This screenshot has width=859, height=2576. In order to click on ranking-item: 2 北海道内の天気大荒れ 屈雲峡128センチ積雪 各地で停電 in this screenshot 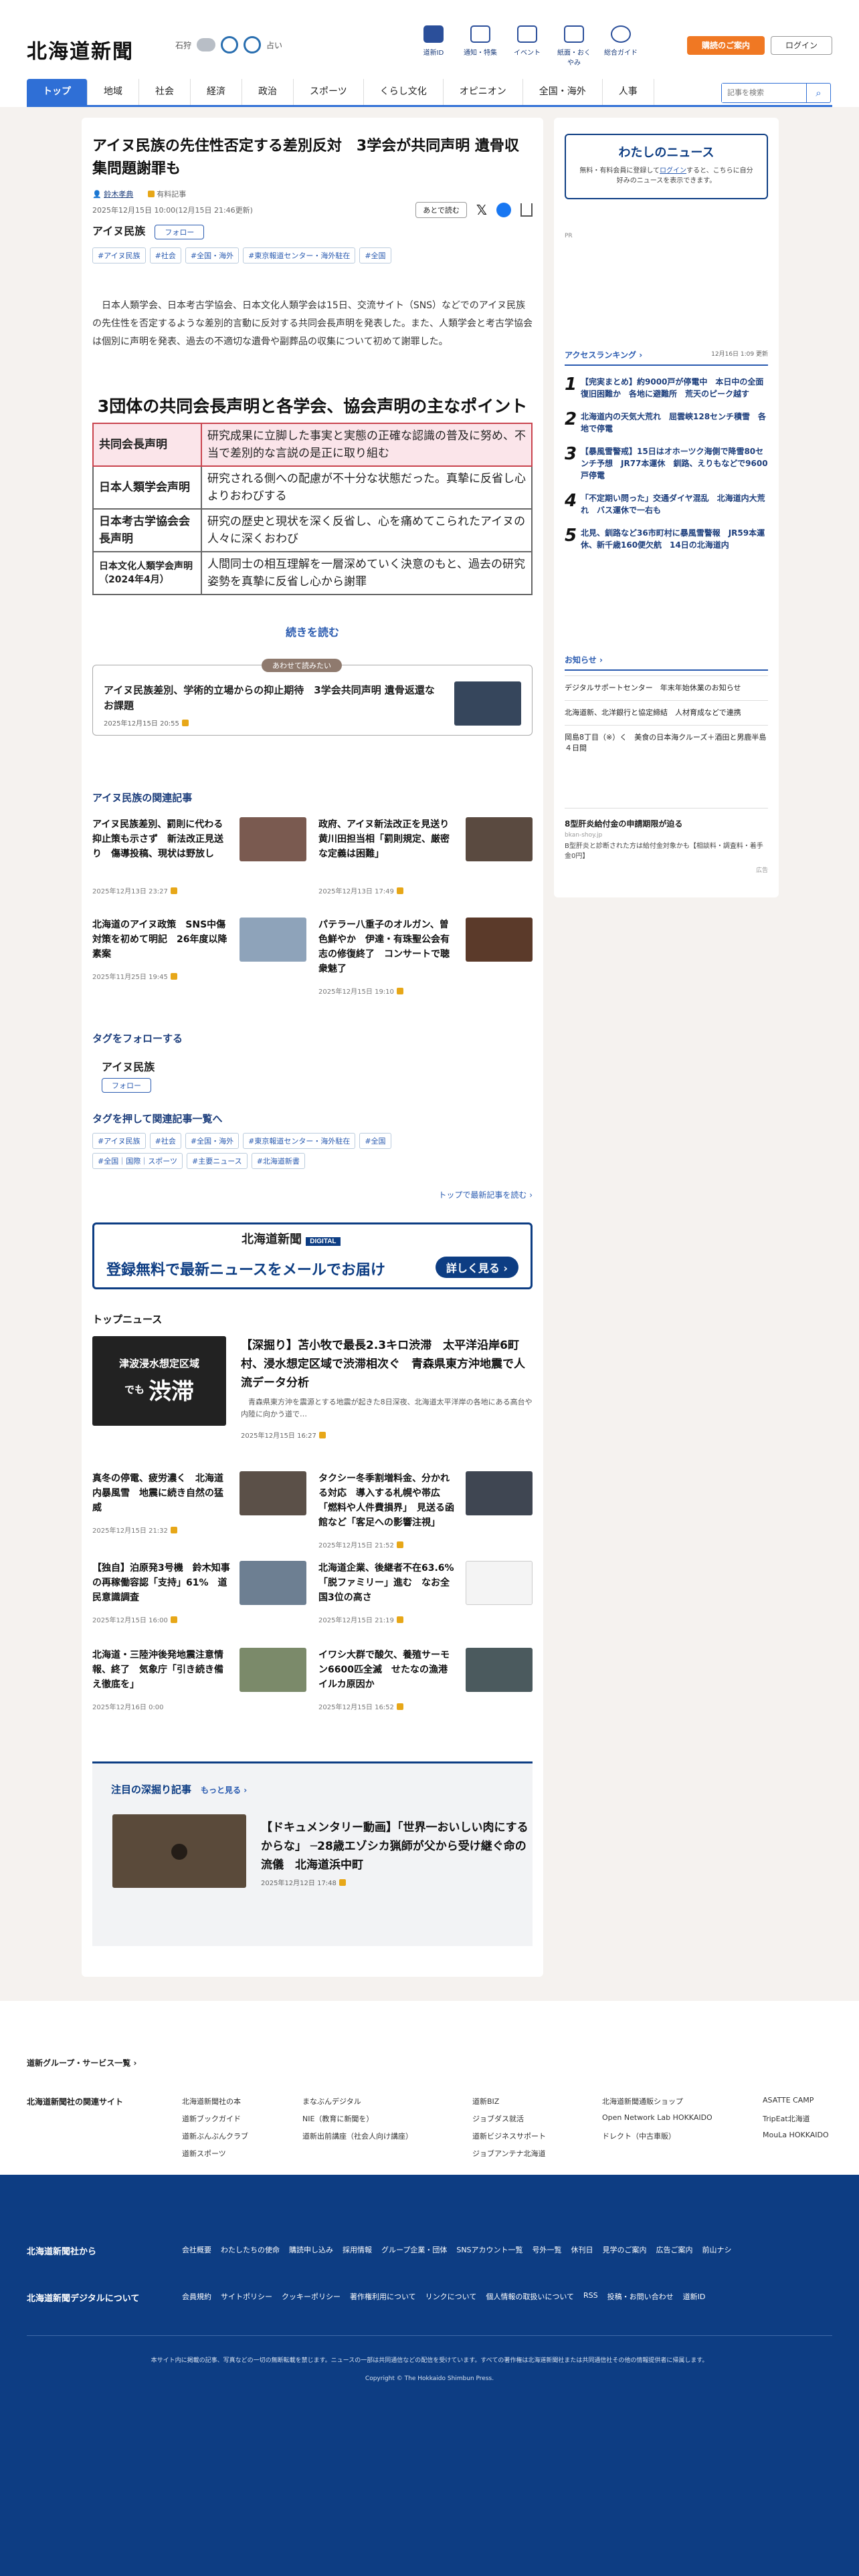, I will do `click(666, 423)`.